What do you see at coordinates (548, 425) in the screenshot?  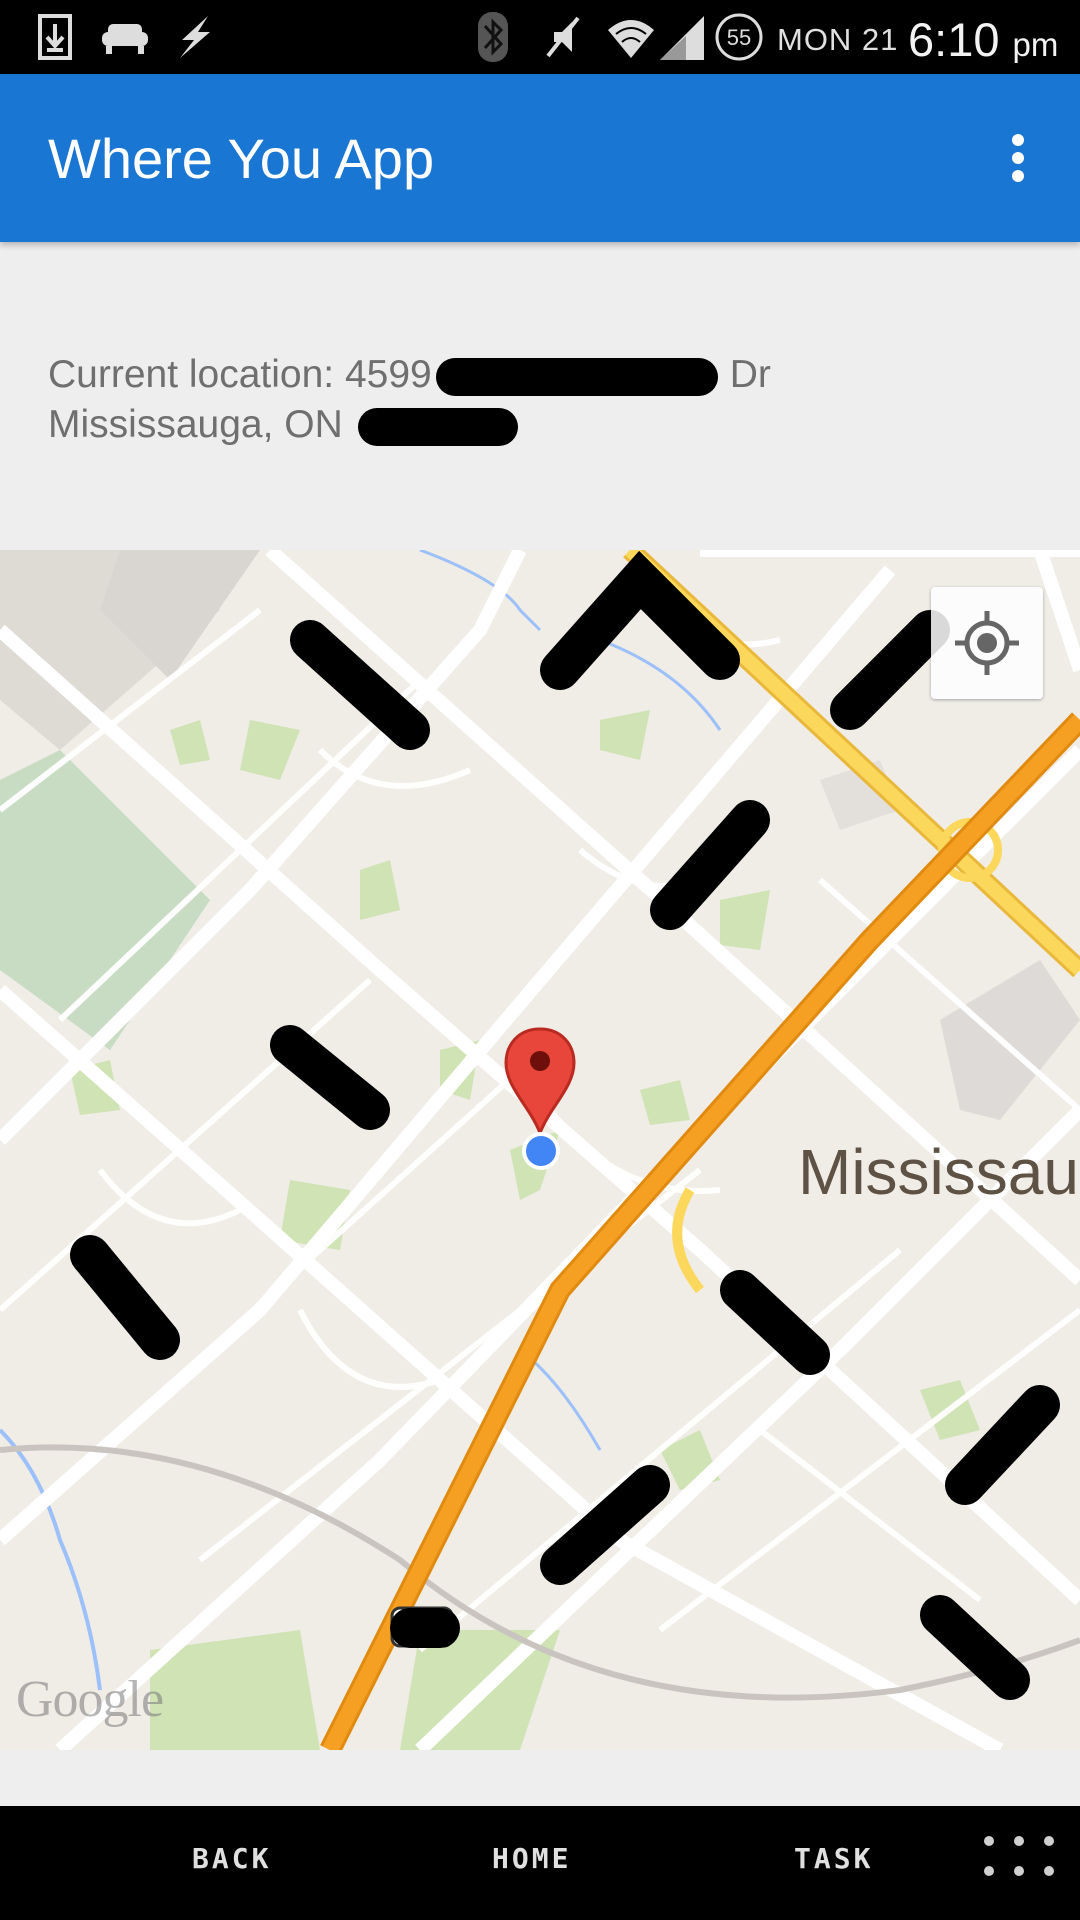 I see `location-line-2: Mississauga, ON` at bounding box center [548, 425].